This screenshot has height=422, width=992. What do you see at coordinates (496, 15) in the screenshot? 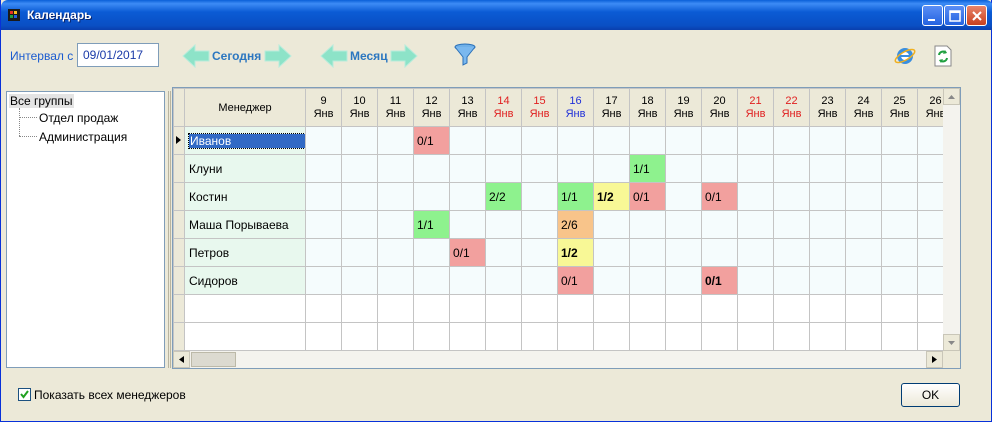
I see `title-bar: Календарь` at bounding box center [496, 15].